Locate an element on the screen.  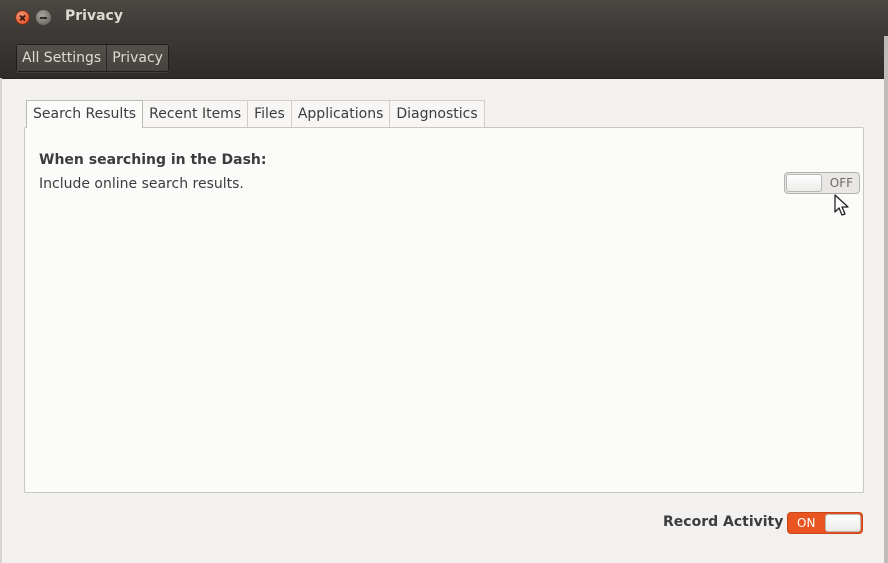
window-title: Privacy is located at coordinates (94, 16).